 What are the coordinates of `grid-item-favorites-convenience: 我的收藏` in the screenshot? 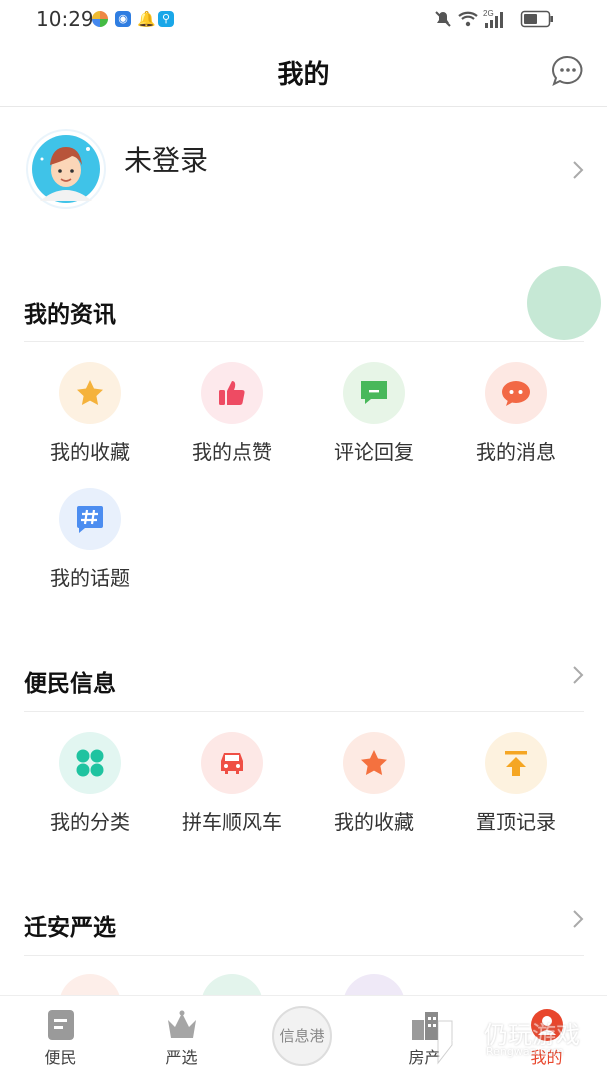 It's located at (374, 792).